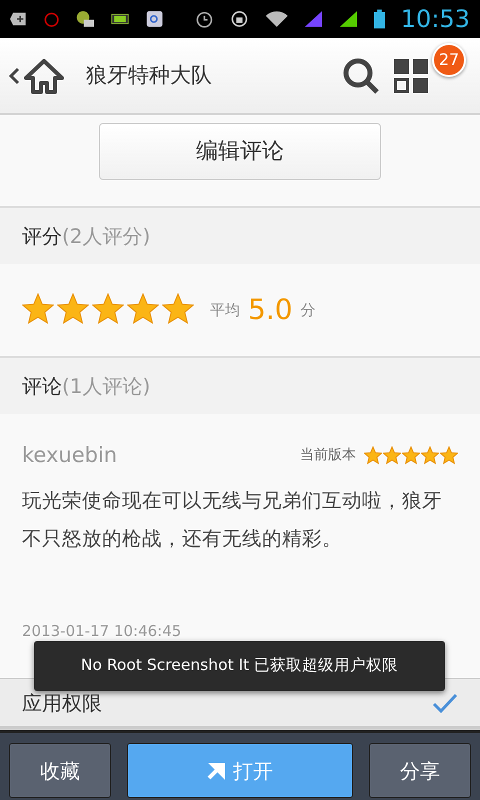 The image size is (480, 800). Describe the element at coordinates (155, 19) in the screenshot. I see `app-icon` at that location.